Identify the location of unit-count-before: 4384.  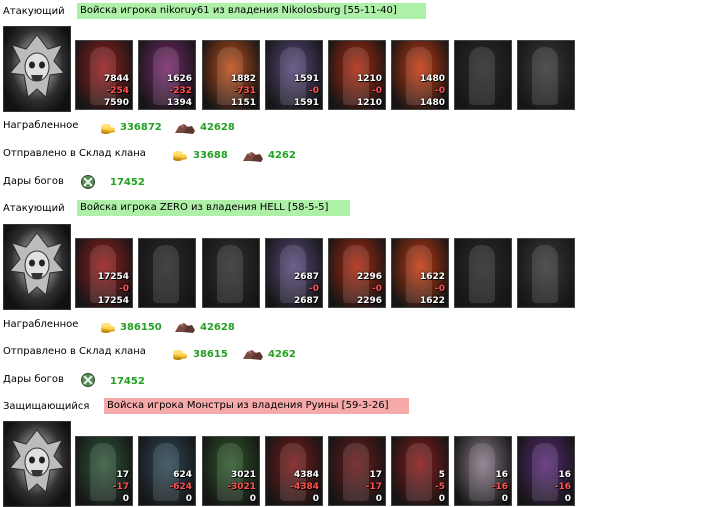
(306, 475).